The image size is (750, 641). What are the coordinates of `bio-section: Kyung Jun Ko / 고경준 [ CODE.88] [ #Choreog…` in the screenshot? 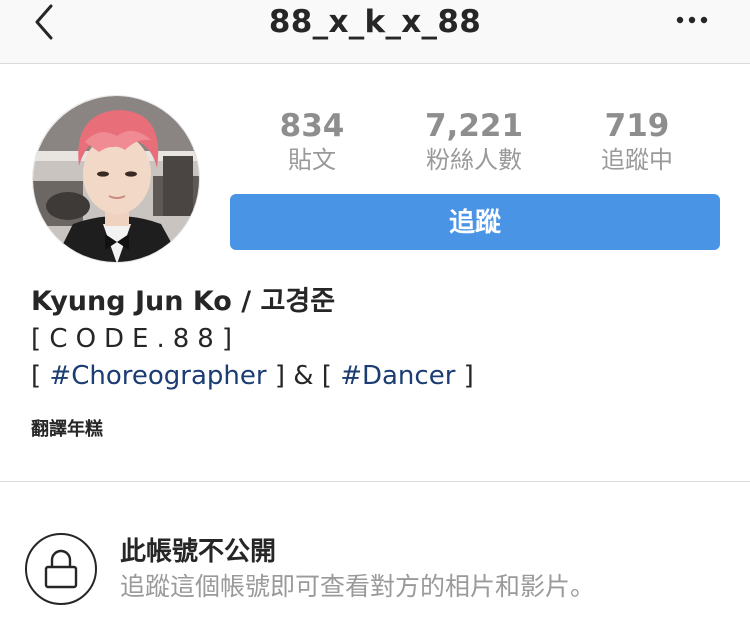 It's located at (252, 362).